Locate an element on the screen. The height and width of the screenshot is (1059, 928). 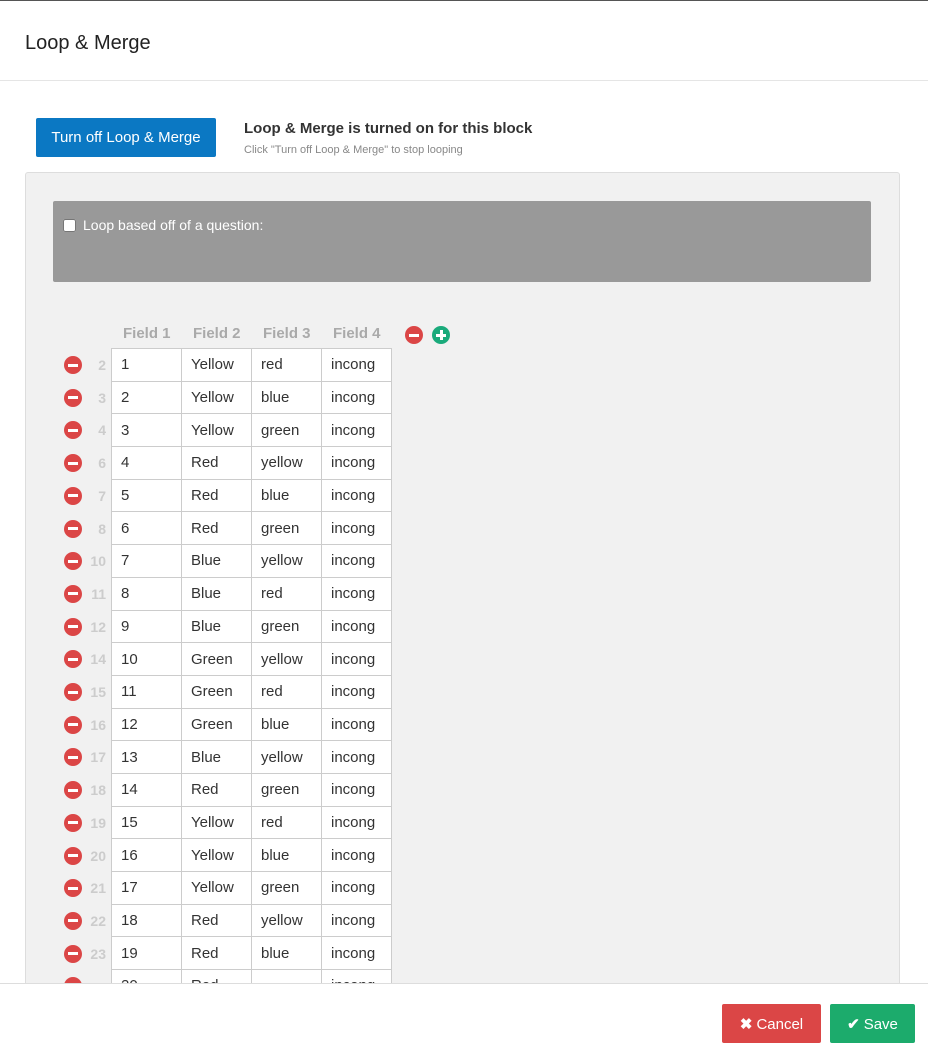
cancel-button: ✖ Cancel is located at coordinates (771, 1023).